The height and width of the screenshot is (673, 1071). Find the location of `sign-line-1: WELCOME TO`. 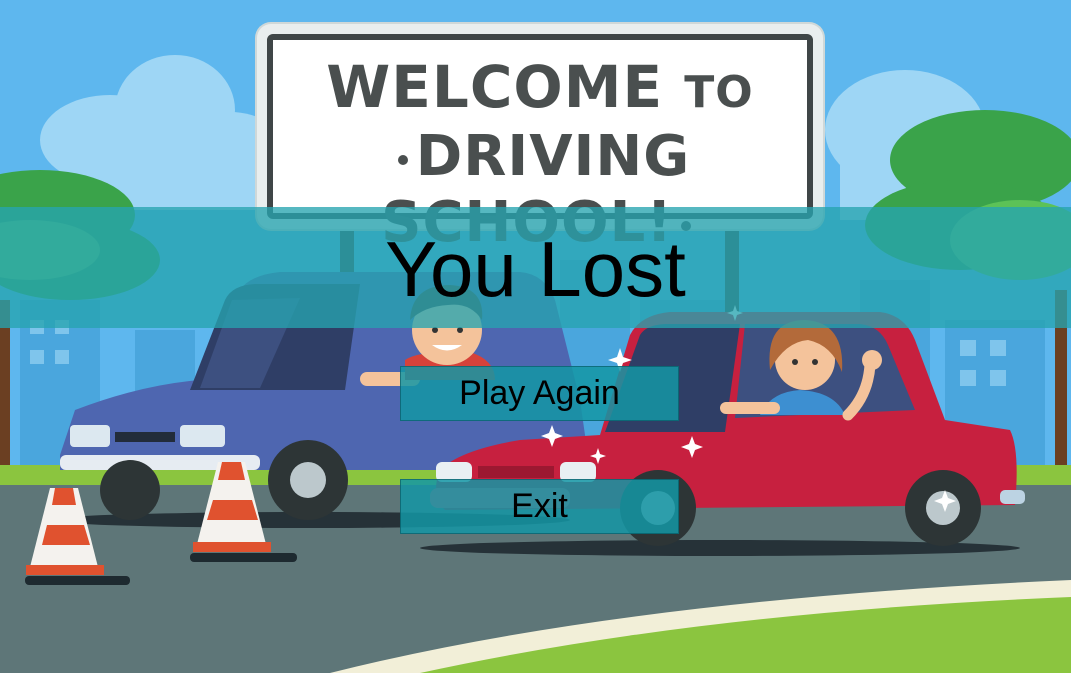

sign-line-1: WELCOME TO is located at coordinates (540, 90).